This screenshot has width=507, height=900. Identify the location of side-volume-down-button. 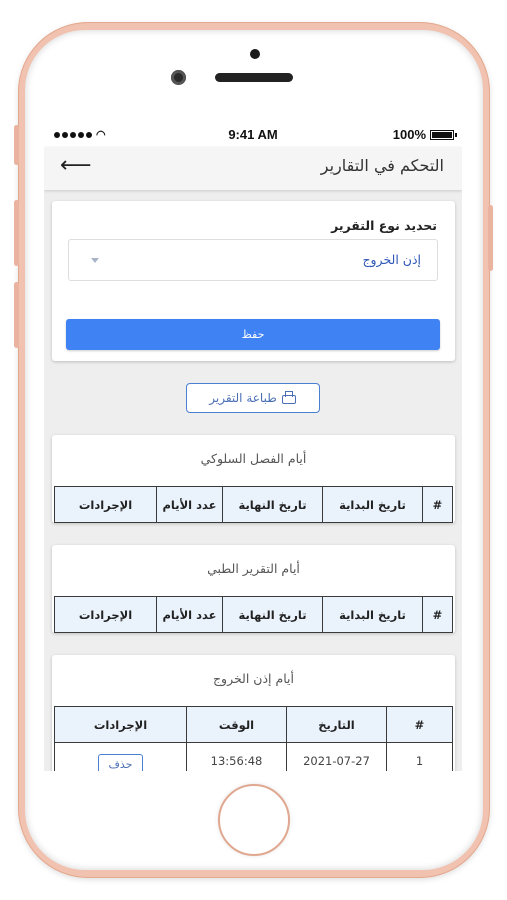
(16, 315).